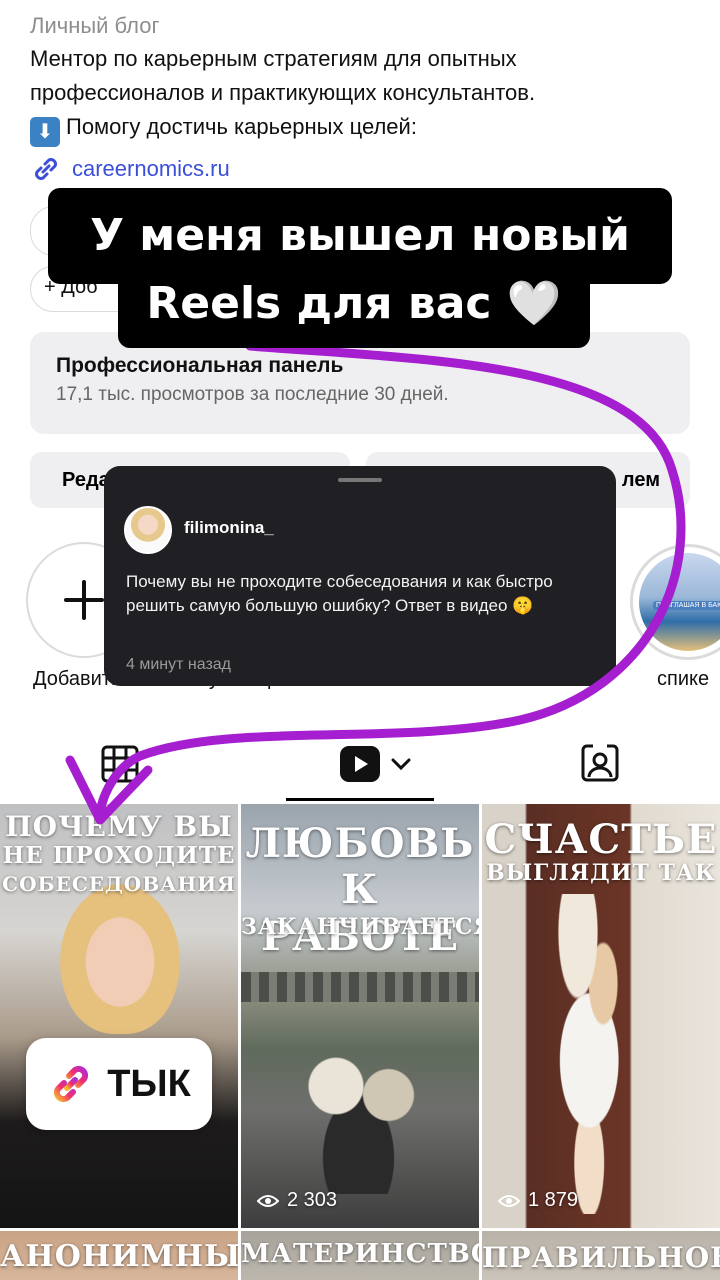  I want to click on profile-link: careernomics.ru, so click(370, 169).